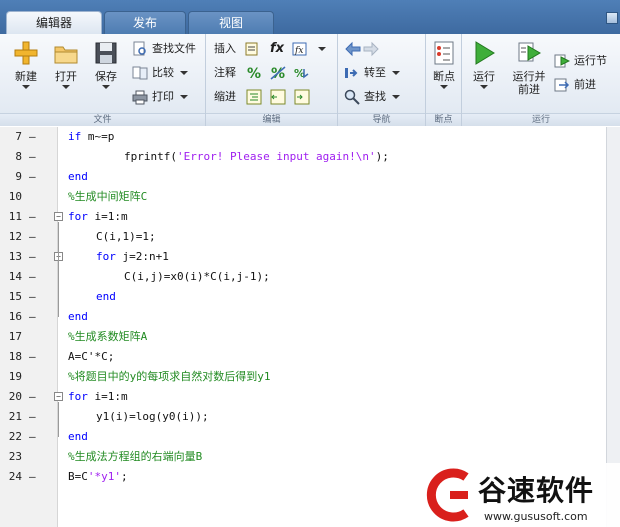 Image resolution: width=620 pixels, height=527 pixels. I want to click on code-line: 22– end, so click(303, 437).